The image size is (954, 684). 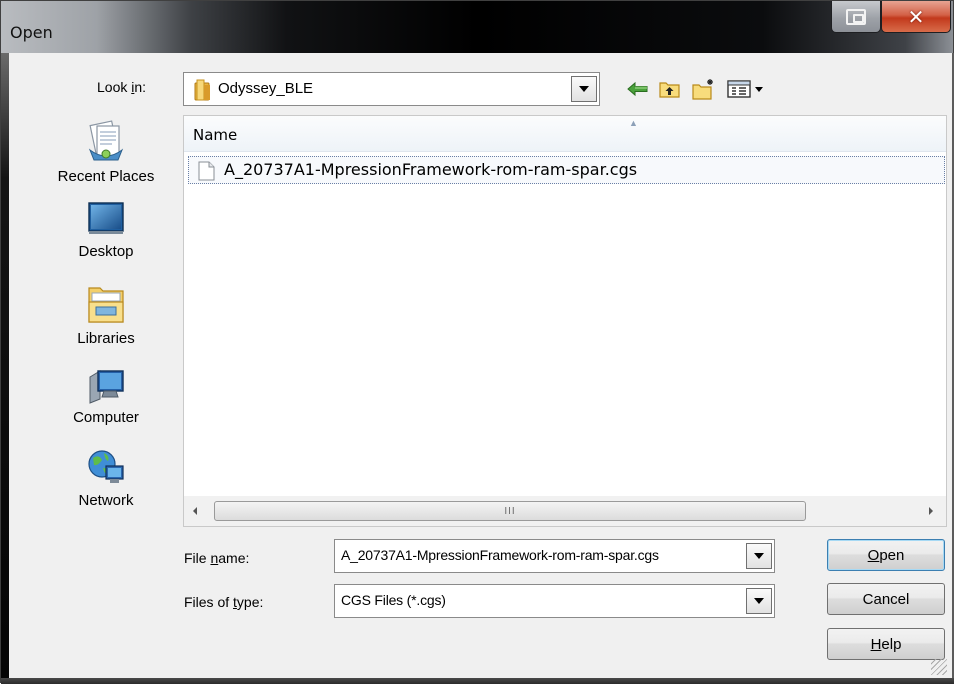 I want to click on help-button-label: Help, so click(x=886, y=644).